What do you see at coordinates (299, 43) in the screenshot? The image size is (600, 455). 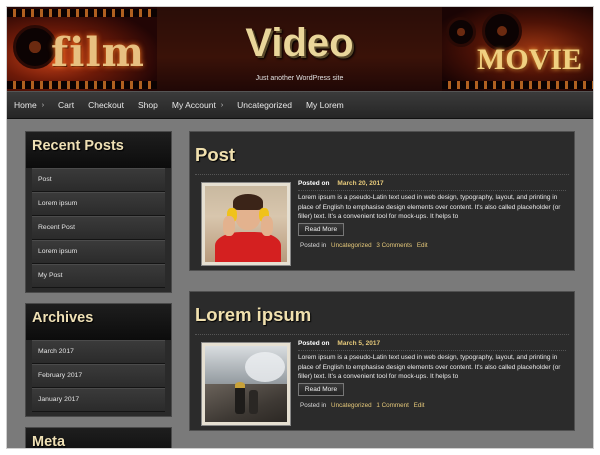 I see `site-title: Video` at bounding box center [299, 43].